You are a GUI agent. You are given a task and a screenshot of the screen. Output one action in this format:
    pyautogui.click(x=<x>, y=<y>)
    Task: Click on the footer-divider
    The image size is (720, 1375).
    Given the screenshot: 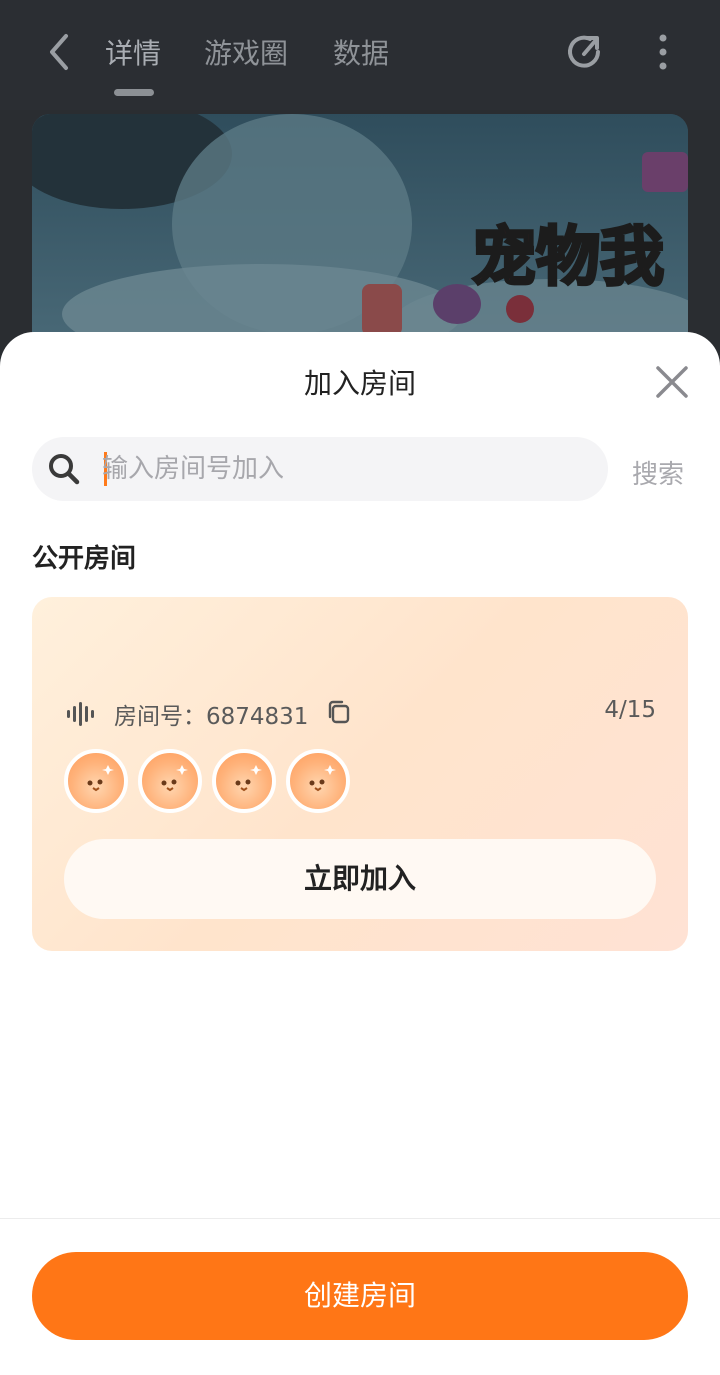 What is the action you would take?
    pyautogui.click(x=360, y=1218)
    